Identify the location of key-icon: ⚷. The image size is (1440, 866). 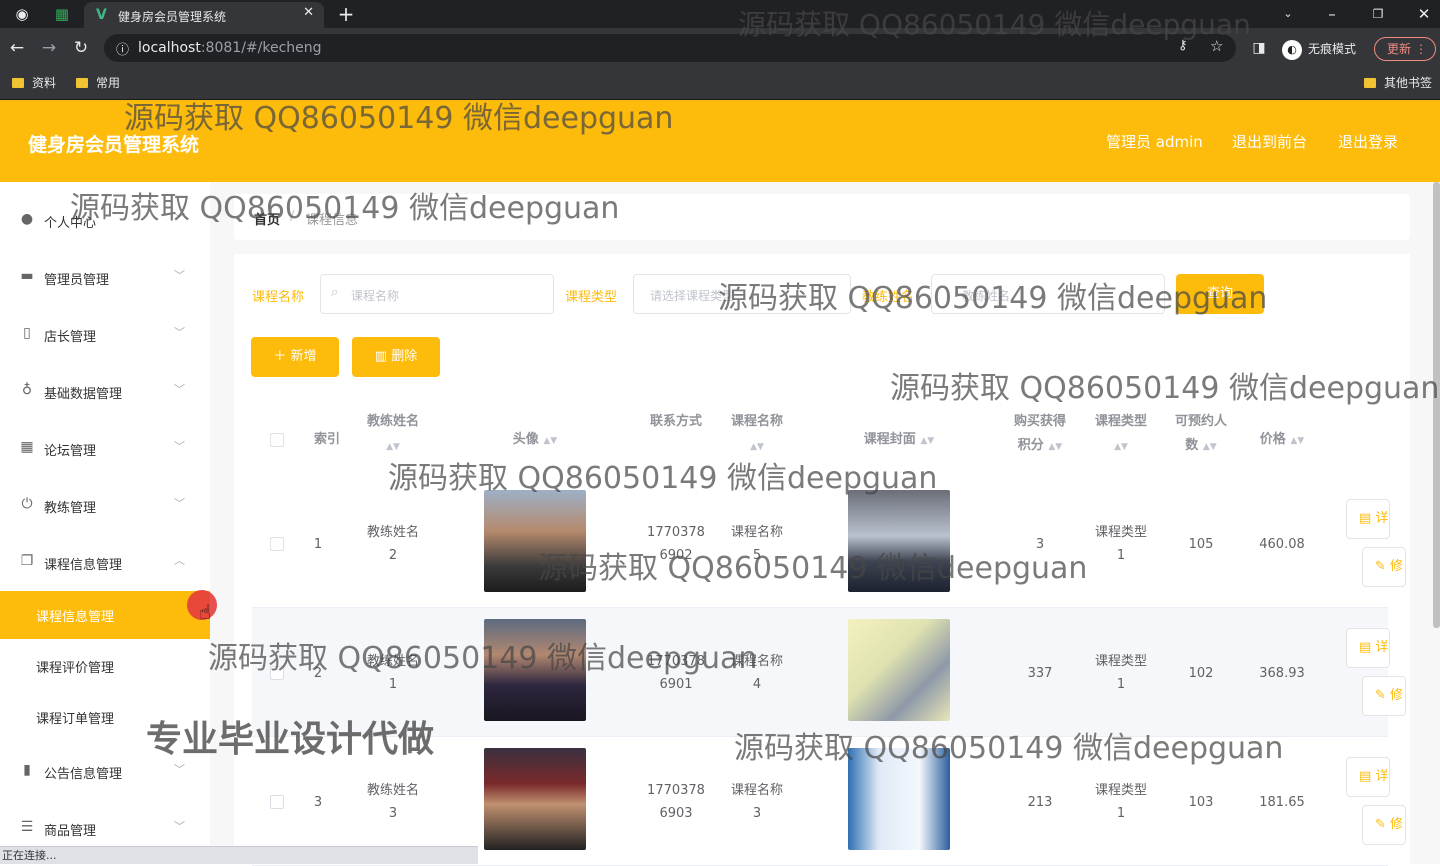
(1183, 45).